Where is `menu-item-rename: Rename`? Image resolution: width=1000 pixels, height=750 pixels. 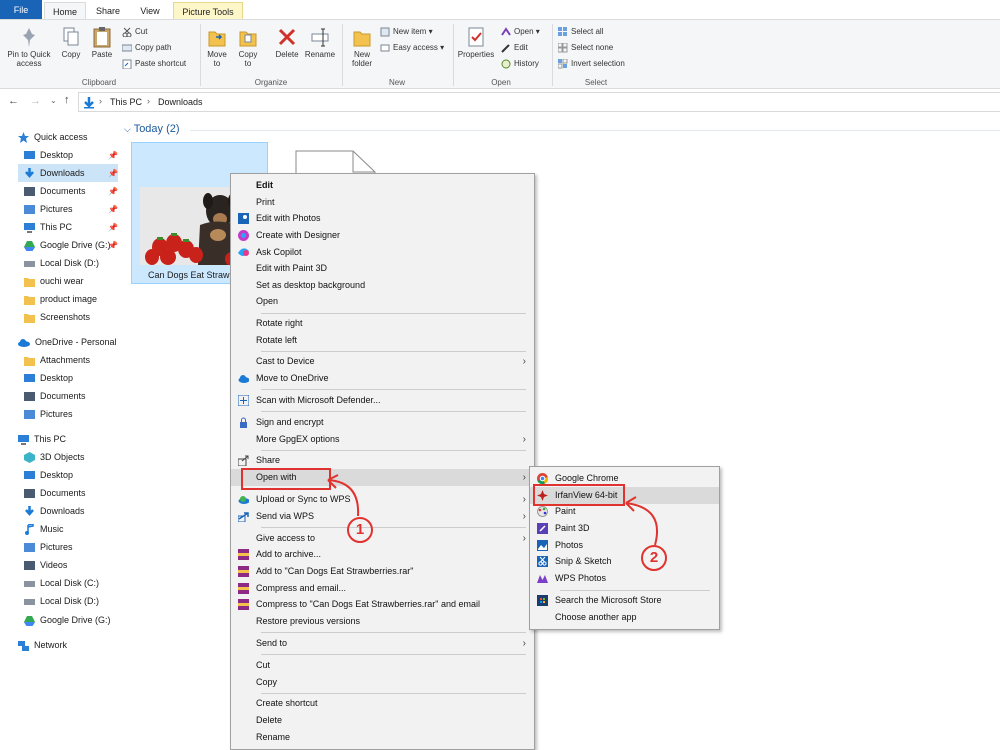 menu-item-rename: Rename is located at coordinates (382, 737).